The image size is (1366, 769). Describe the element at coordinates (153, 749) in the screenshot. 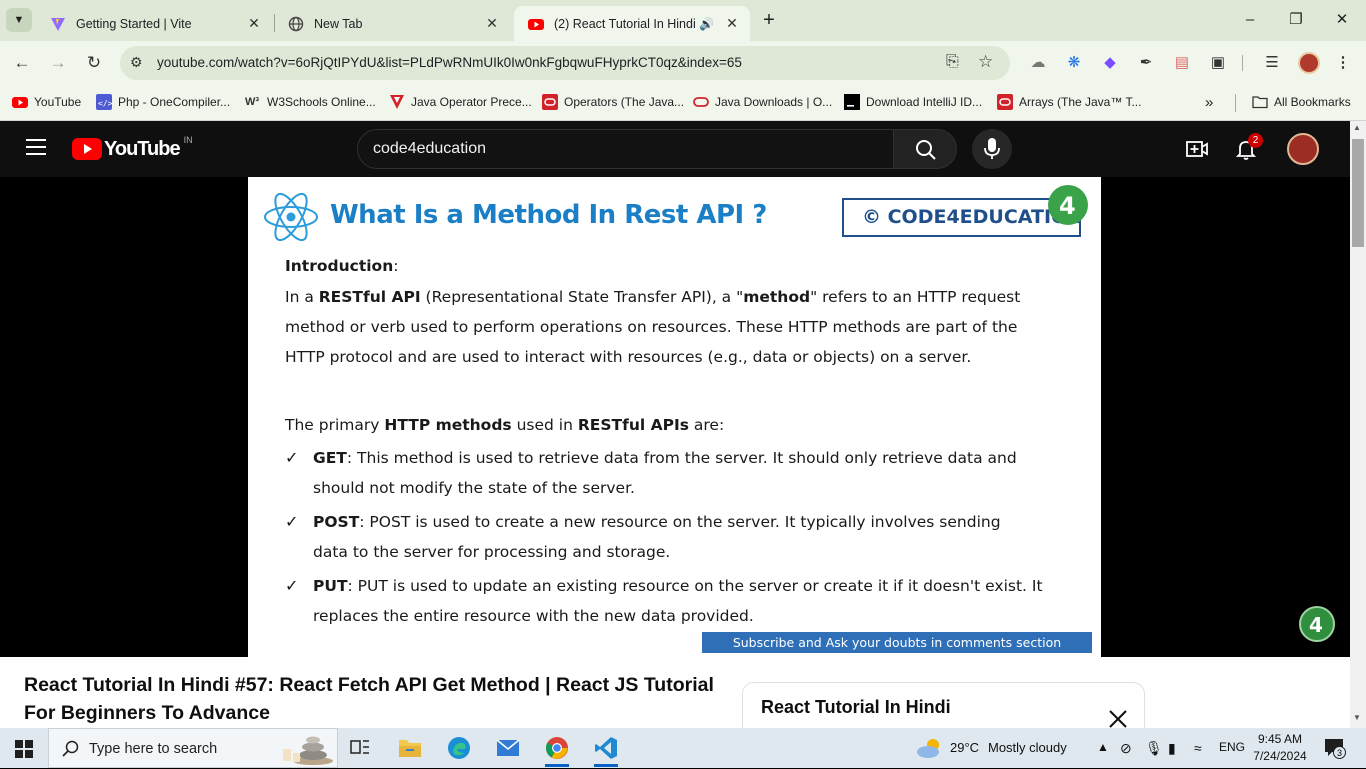

I see `taskbar-search-placeholder: Type here to search` at that location.